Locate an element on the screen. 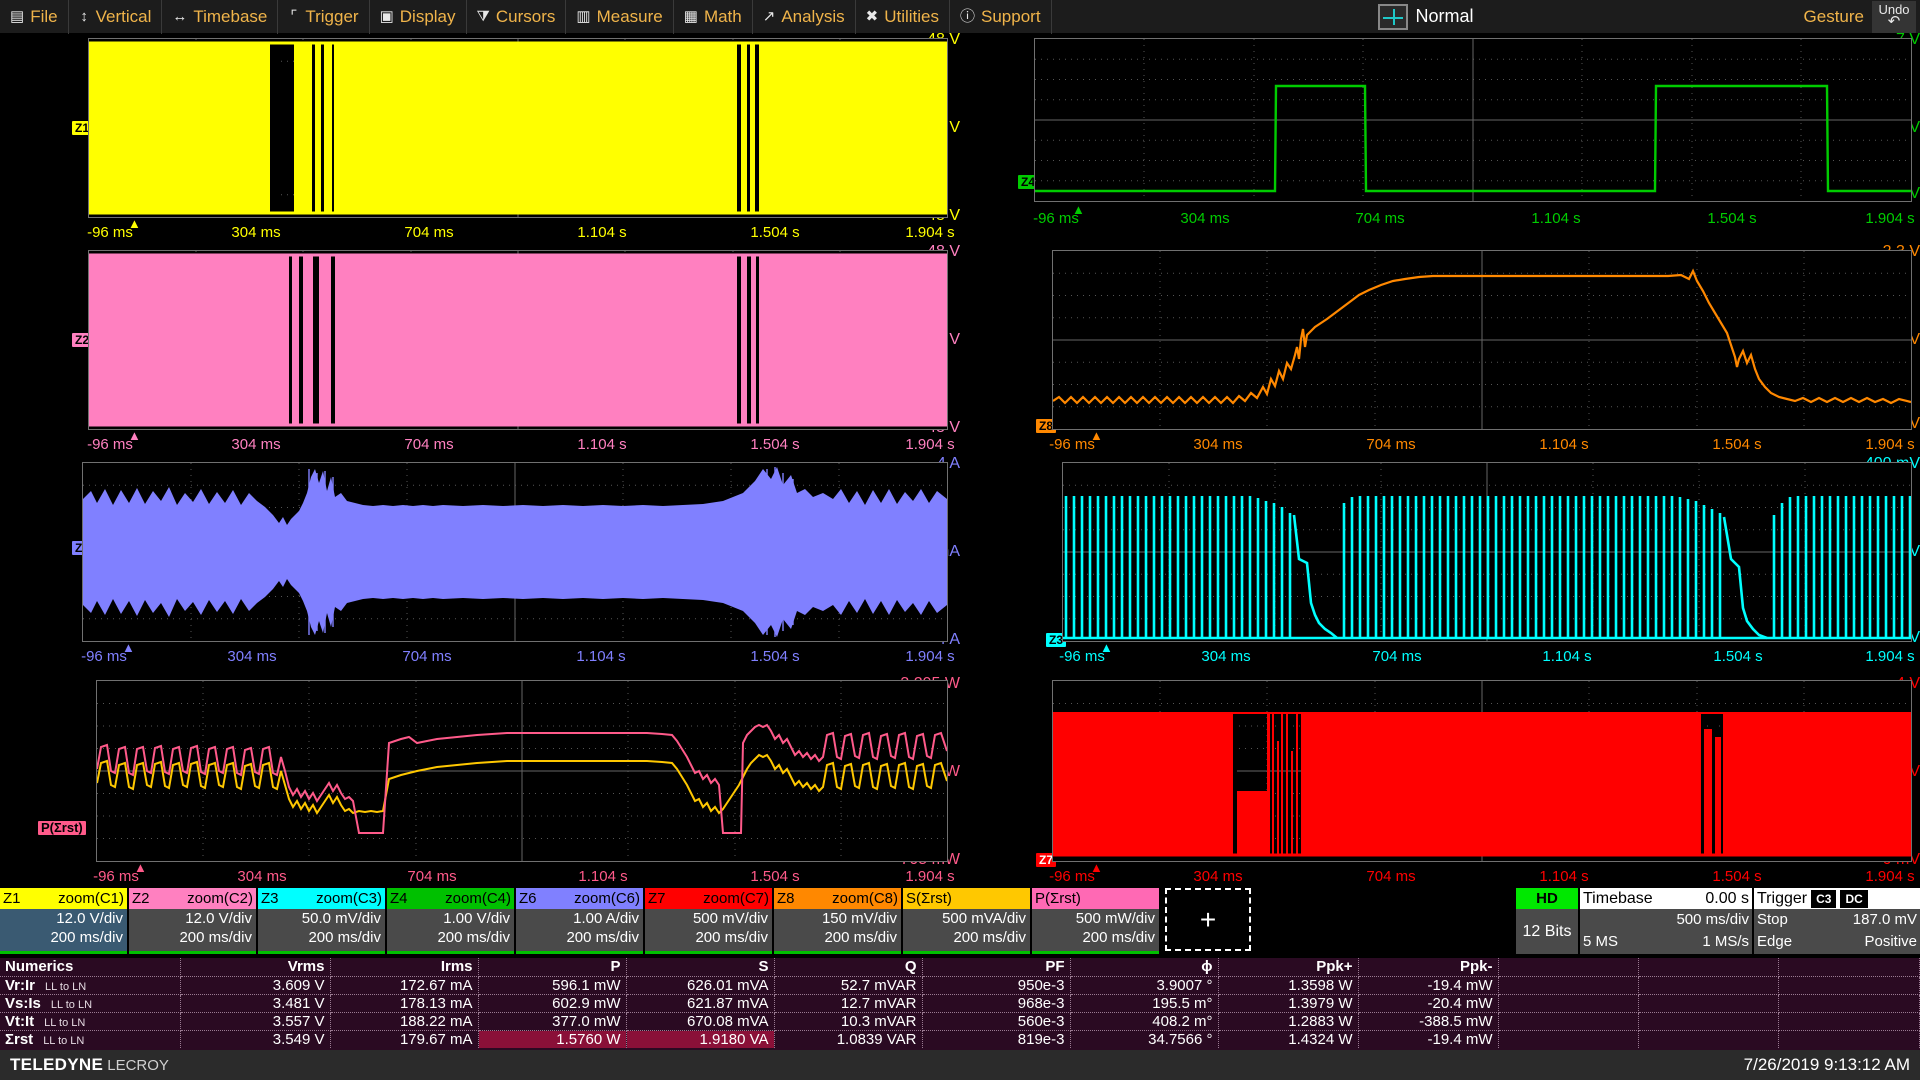 This screenshot has width=1920, height=1080. menu-item-display: ▣ Display is located at coordinates (418, 17).